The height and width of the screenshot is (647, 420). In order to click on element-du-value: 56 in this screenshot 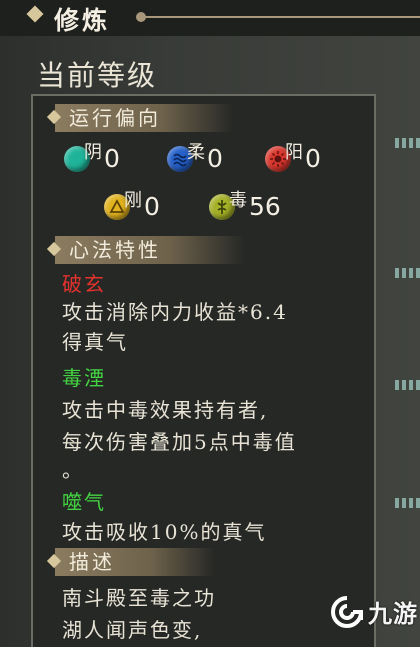, I will do `click(265, 206)`.